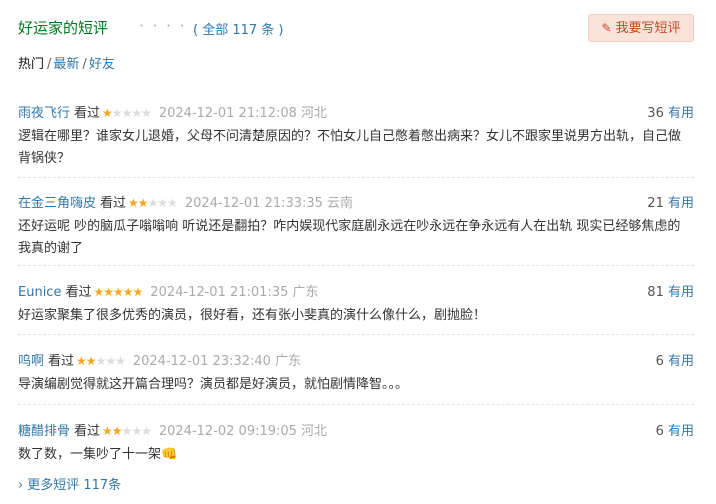  Describe the element at coordinates (253, 203) in the screenshot. I see `comment-time: 2024-12-01 21:33:35` at that location.